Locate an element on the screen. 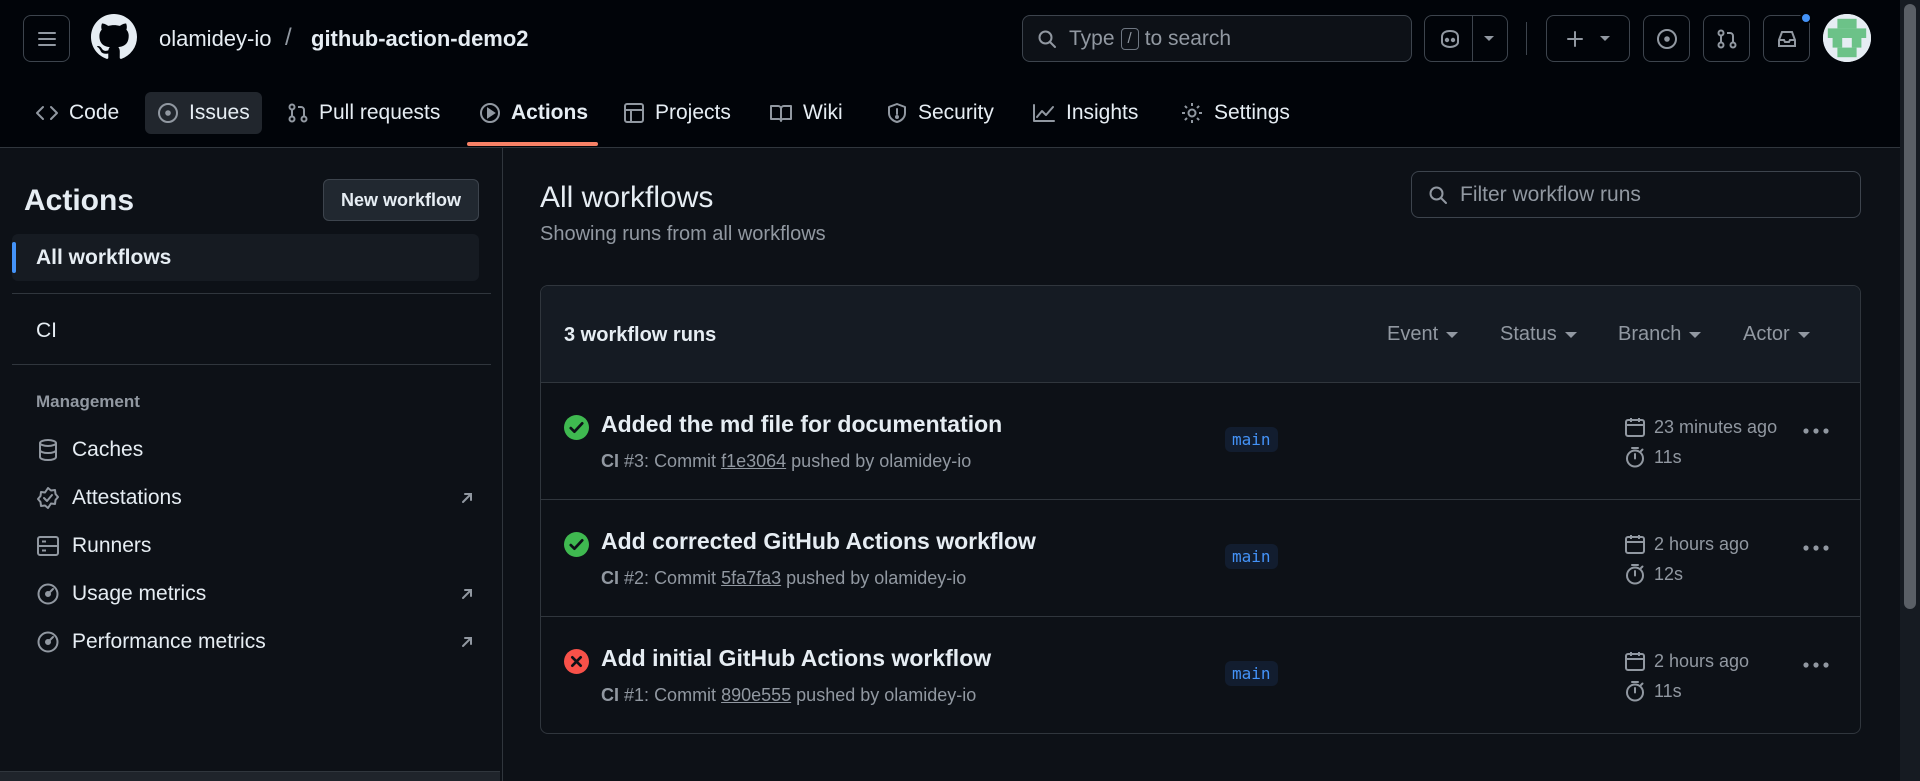 The width and height of the screenshot is (1920, 781). tab-code: Code is located at coordinates (77, 113).